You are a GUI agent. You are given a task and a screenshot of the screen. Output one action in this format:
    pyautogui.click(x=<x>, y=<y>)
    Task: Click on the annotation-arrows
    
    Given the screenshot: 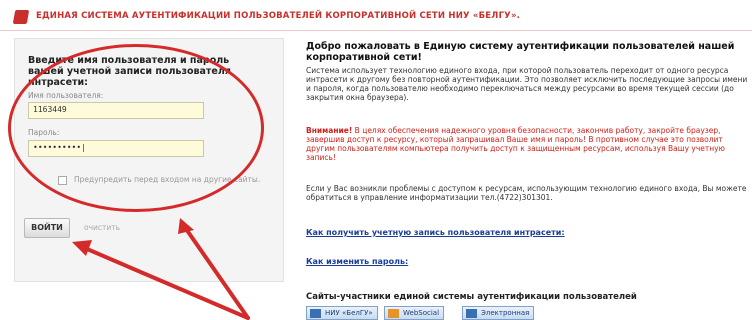 What is the action you would take?
    pyautogui.click(x=161, y=269)
    